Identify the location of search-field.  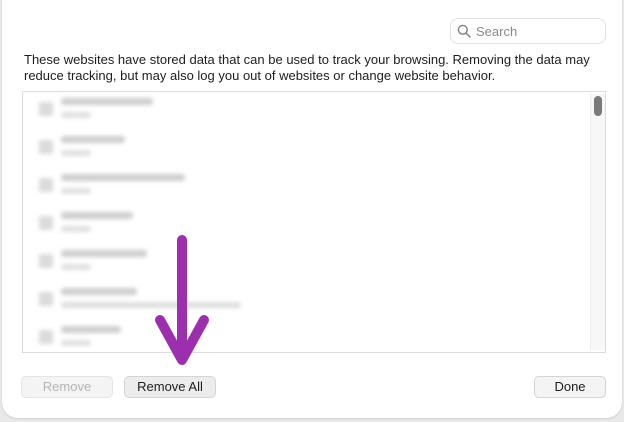
(528, 31).